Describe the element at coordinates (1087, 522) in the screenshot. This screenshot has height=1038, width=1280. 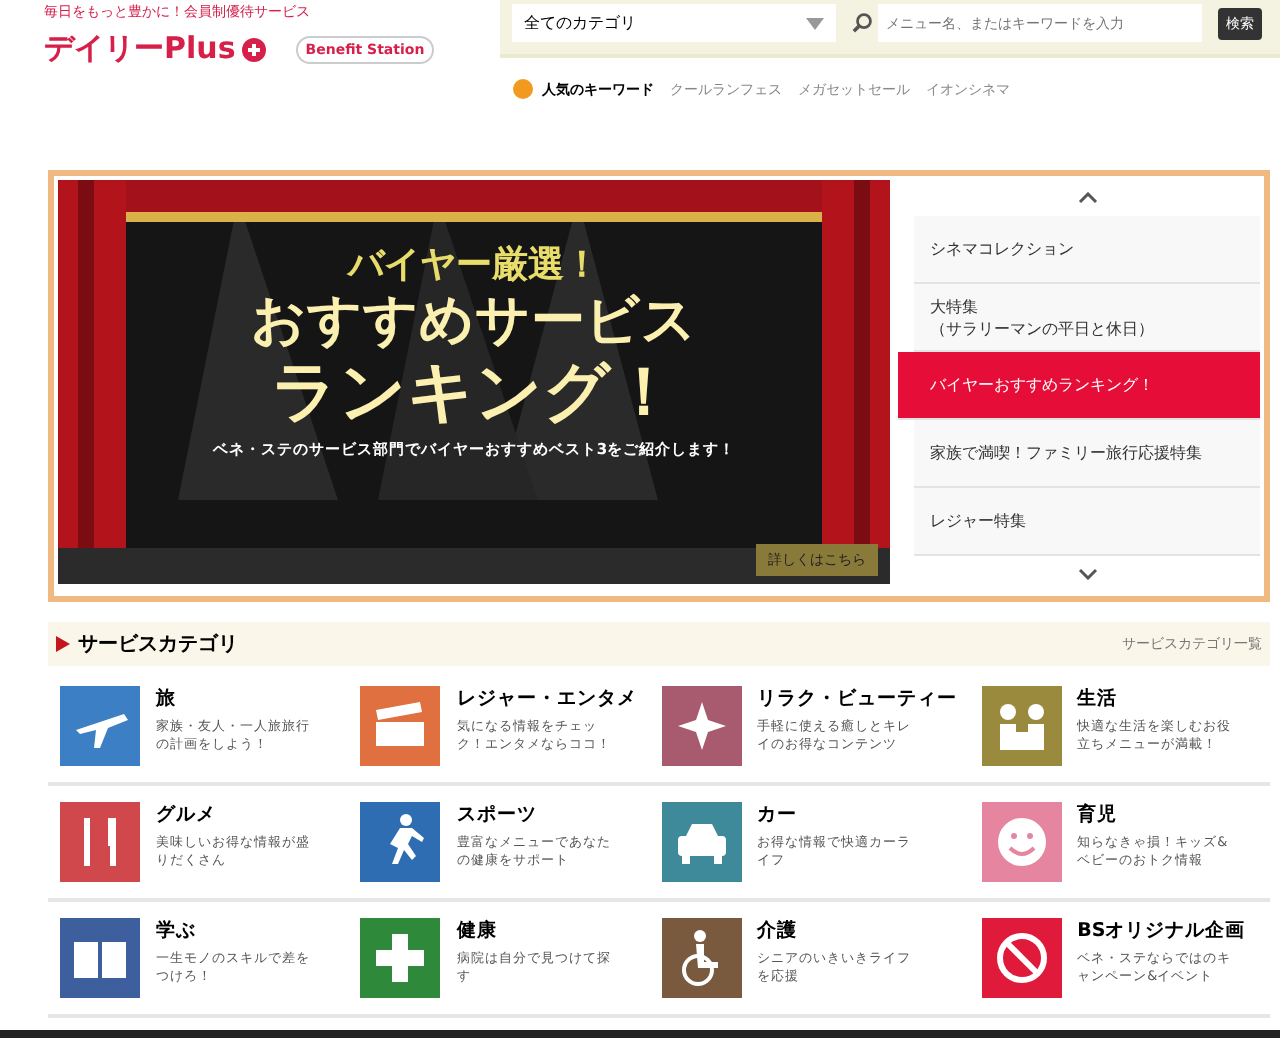
I see `feature-item: レジャー特集` at that location.